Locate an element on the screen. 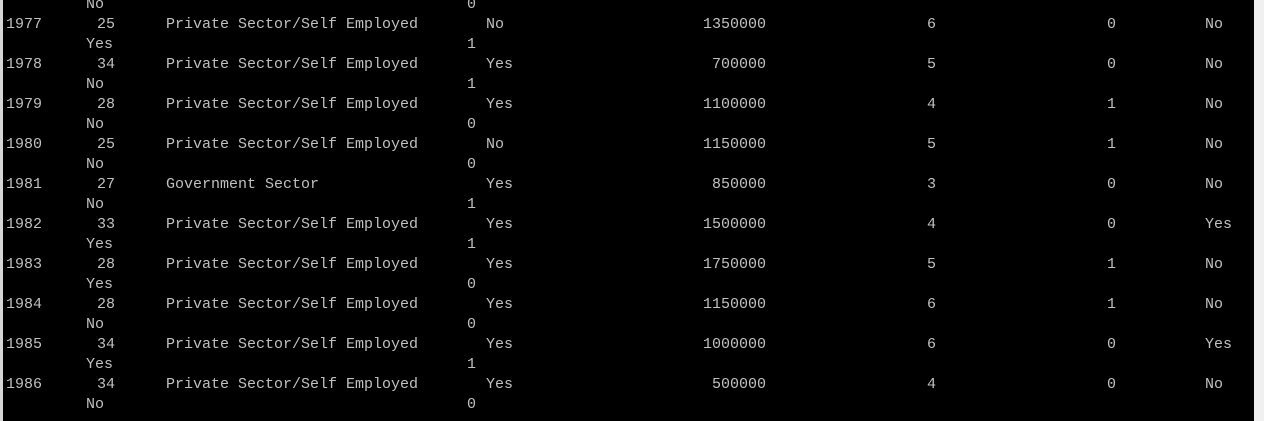  window-left-border is located at coordinates (1, 210).